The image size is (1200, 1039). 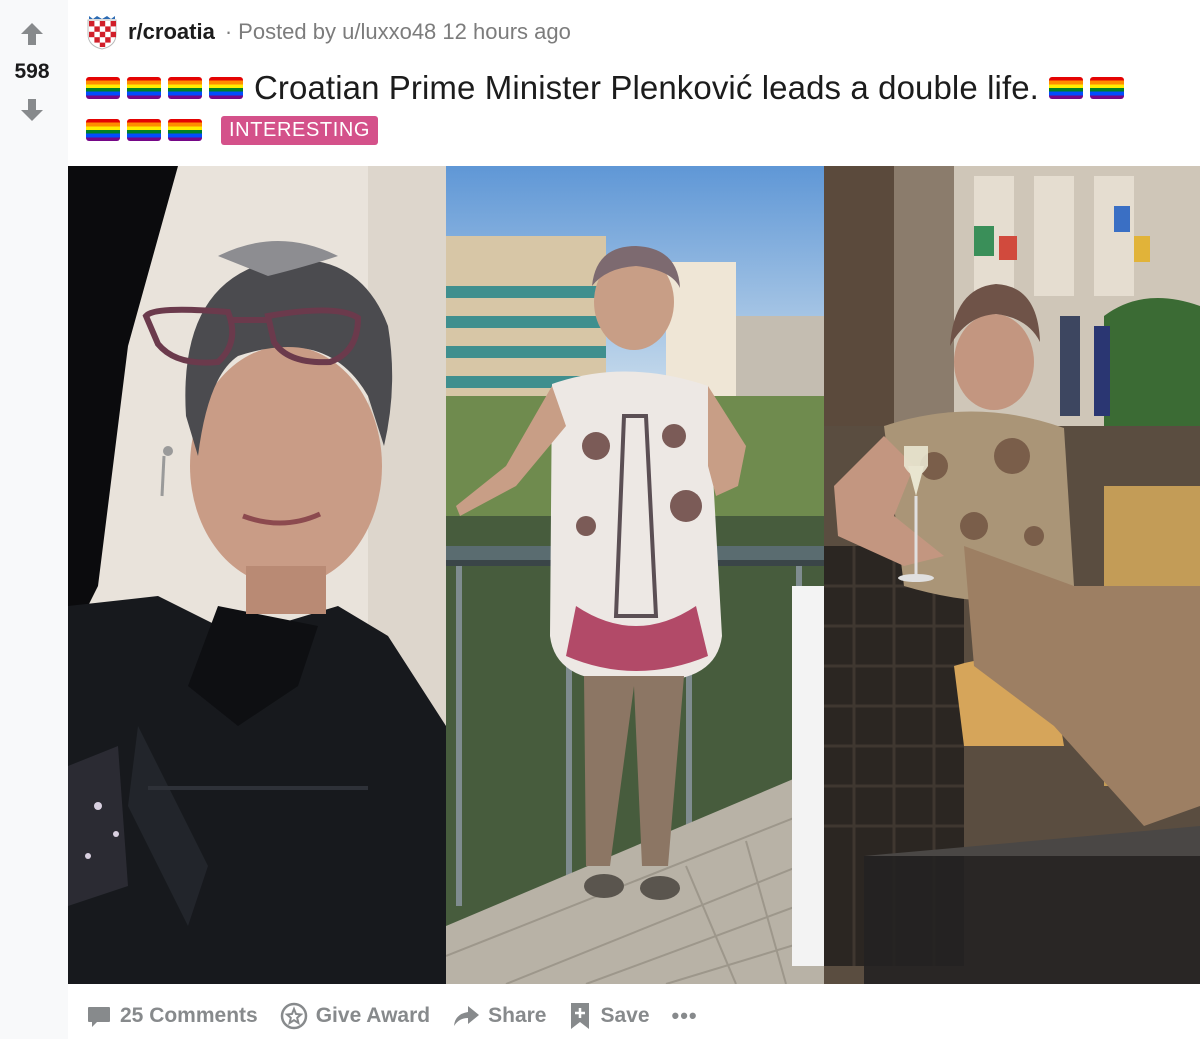 What do you see at coordinates (337, 31) in the screenshot?
I see `posted-by-link: Posted by u/luxxo48` at bounding box center [337, 31].